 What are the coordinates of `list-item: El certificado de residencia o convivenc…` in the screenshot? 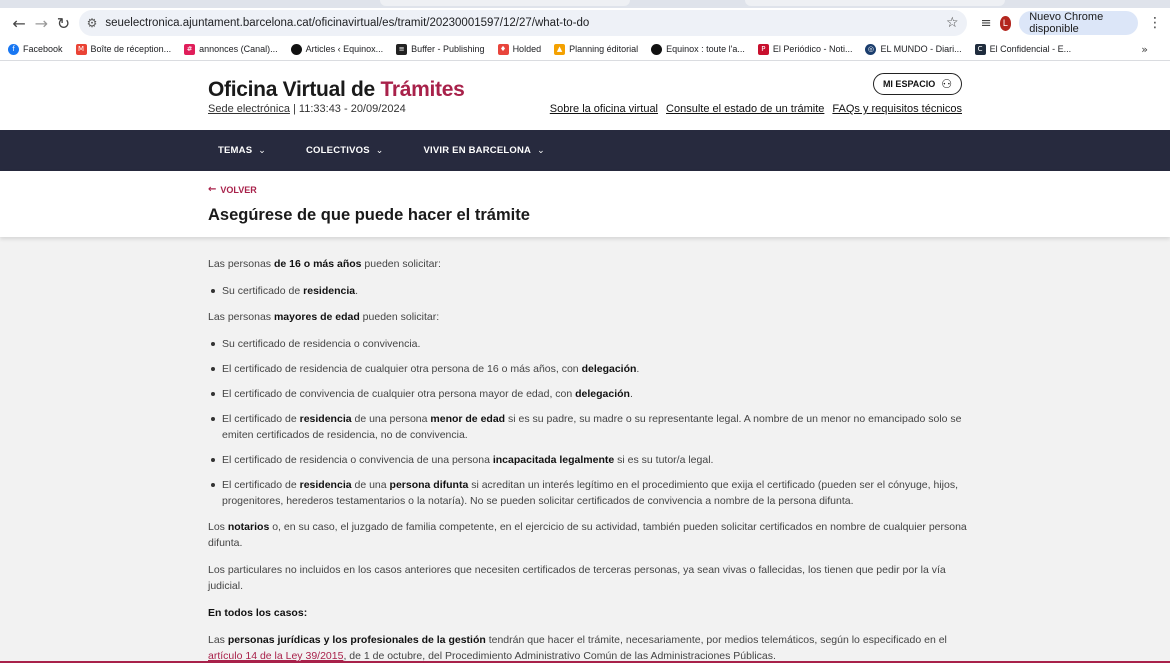 It's located at (588, 460).